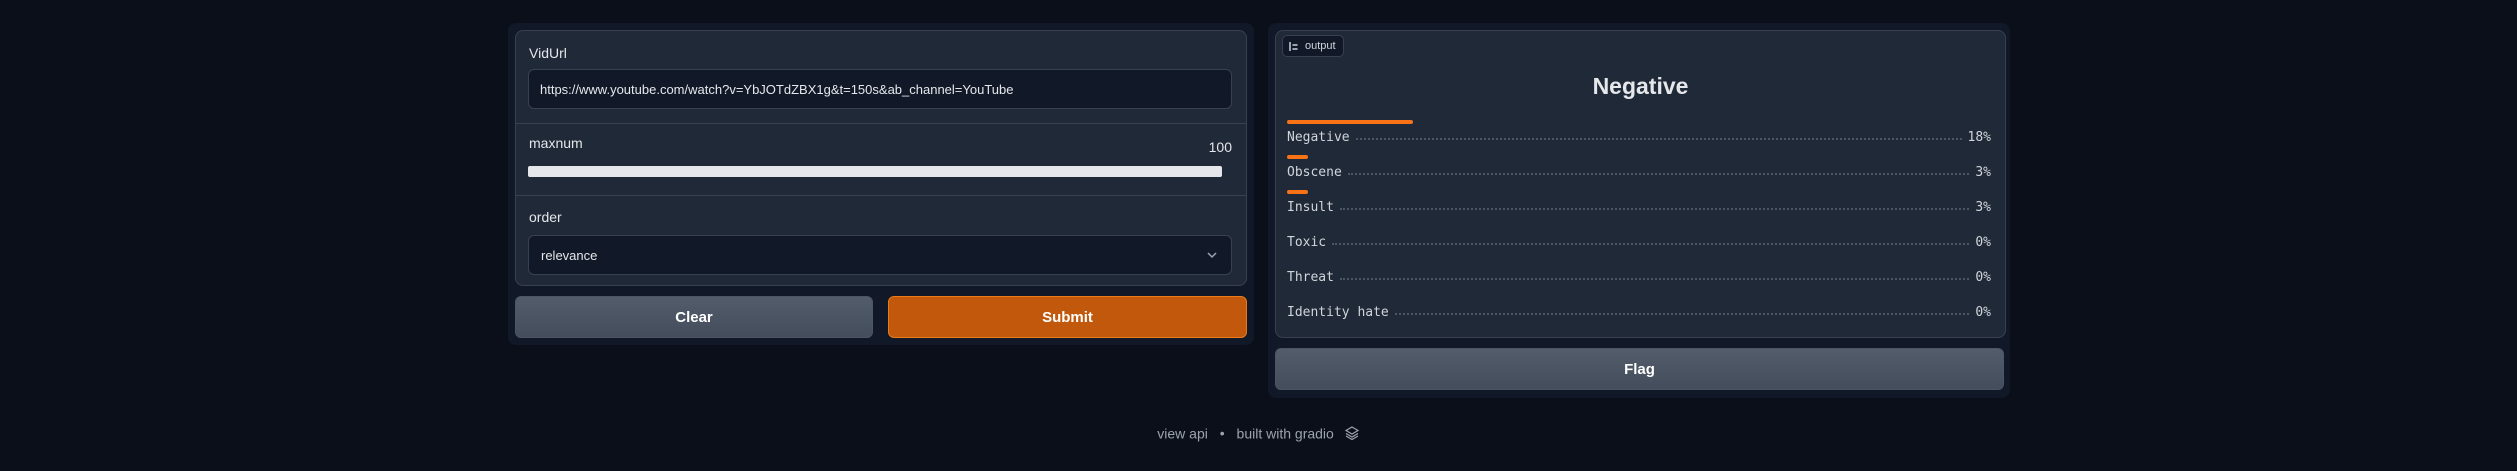  I want to click on chevron-down-icon, so click(1212, 255).